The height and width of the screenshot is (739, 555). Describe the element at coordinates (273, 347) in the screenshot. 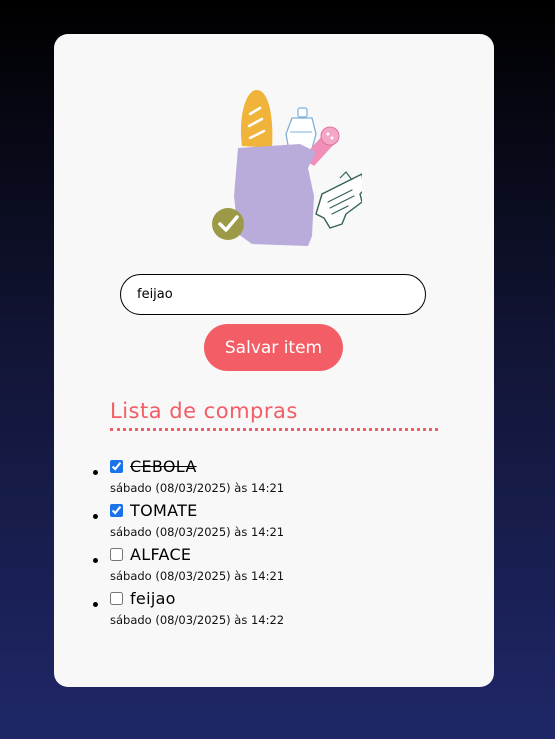

I see `save-item-button: Salvar item` at that location.